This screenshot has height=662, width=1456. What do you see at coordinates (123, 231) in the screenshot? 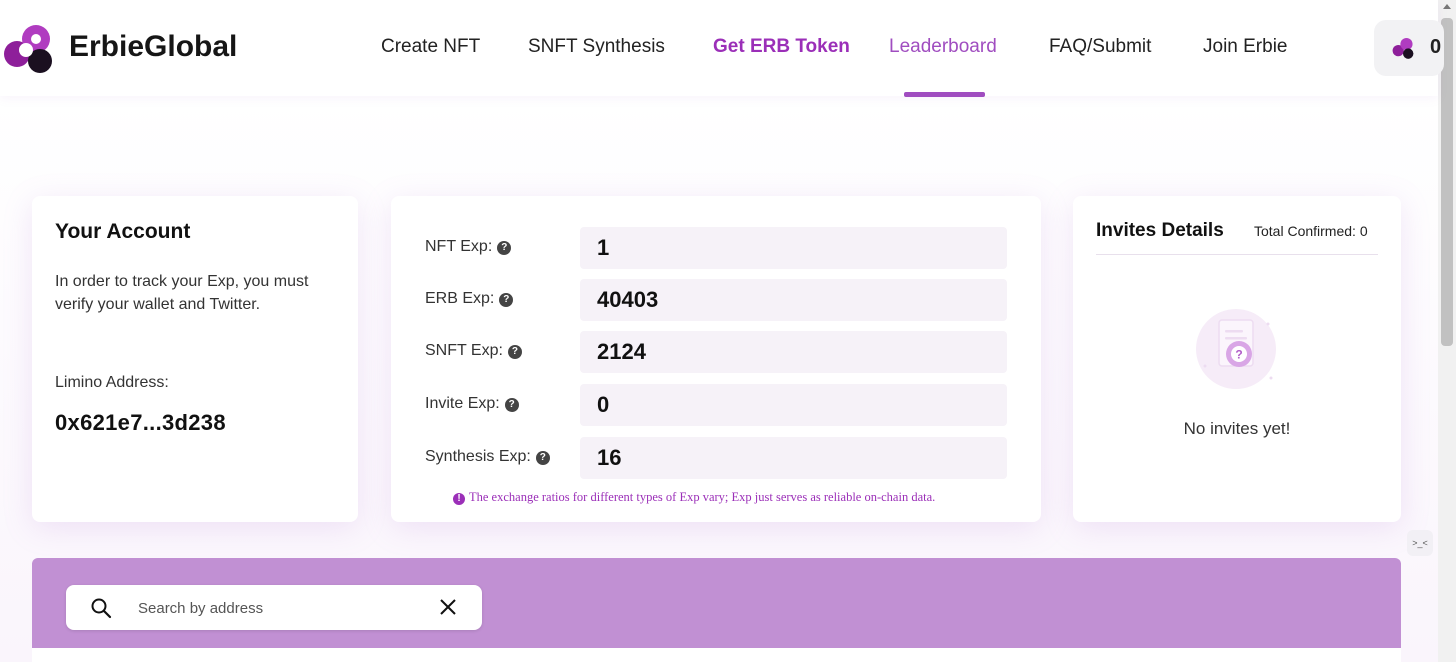
I see `account-title: Your Account` at bounding box center [123, 231].